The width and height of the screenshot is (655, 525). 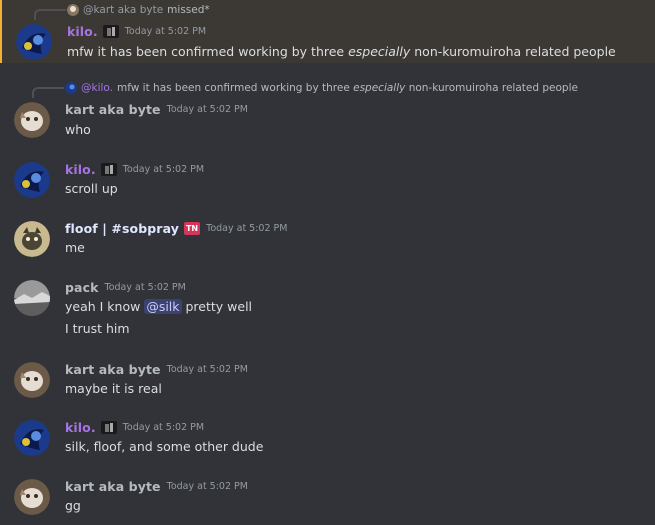 I want to click on floof-avatar, so click(x=32, y=239).